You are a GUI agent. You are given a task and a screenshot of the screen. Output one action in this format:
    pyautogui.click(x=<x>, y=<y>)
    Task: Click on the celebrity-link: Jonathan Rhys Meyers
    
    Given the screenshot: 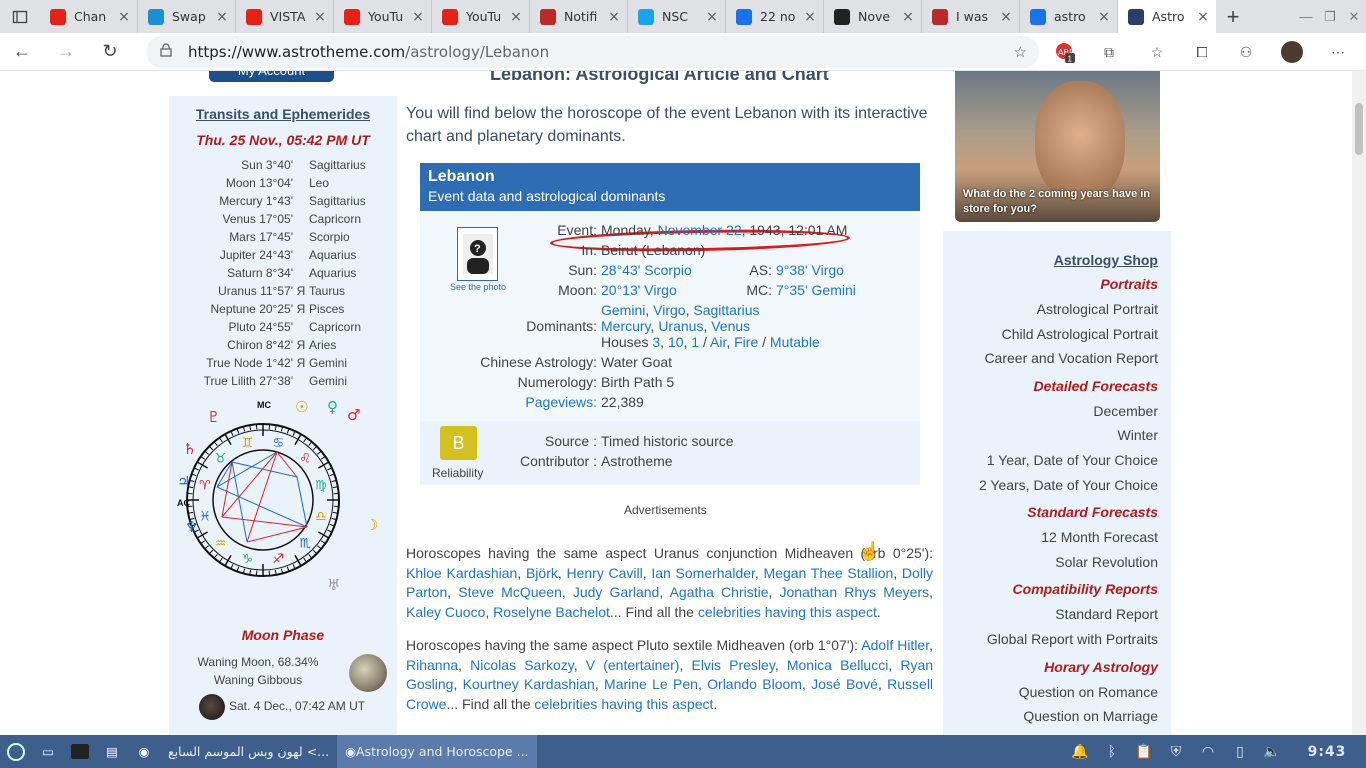 What is the action you would take?
    pyautogui.click(x=855, y=592)
    